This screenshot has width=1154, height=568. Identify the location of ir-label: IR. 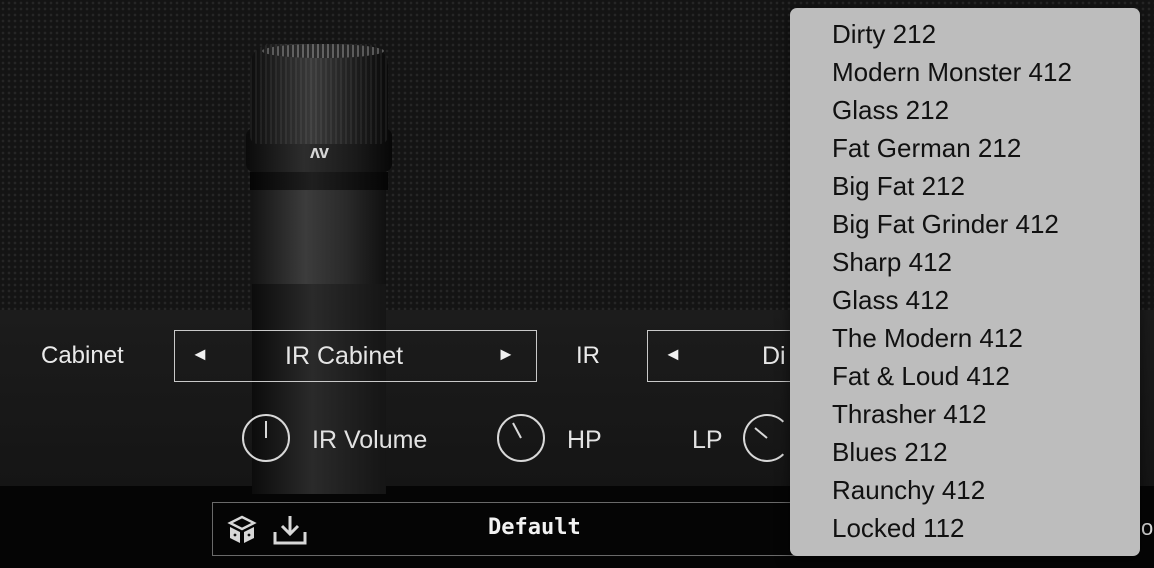
(588, 355).